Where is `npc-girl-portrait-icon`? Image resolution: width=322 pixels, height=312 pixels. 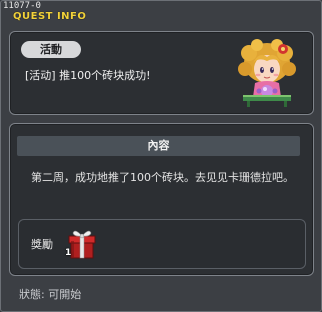
npc-girl-portrait-icon is located at coordinates (267, 73).